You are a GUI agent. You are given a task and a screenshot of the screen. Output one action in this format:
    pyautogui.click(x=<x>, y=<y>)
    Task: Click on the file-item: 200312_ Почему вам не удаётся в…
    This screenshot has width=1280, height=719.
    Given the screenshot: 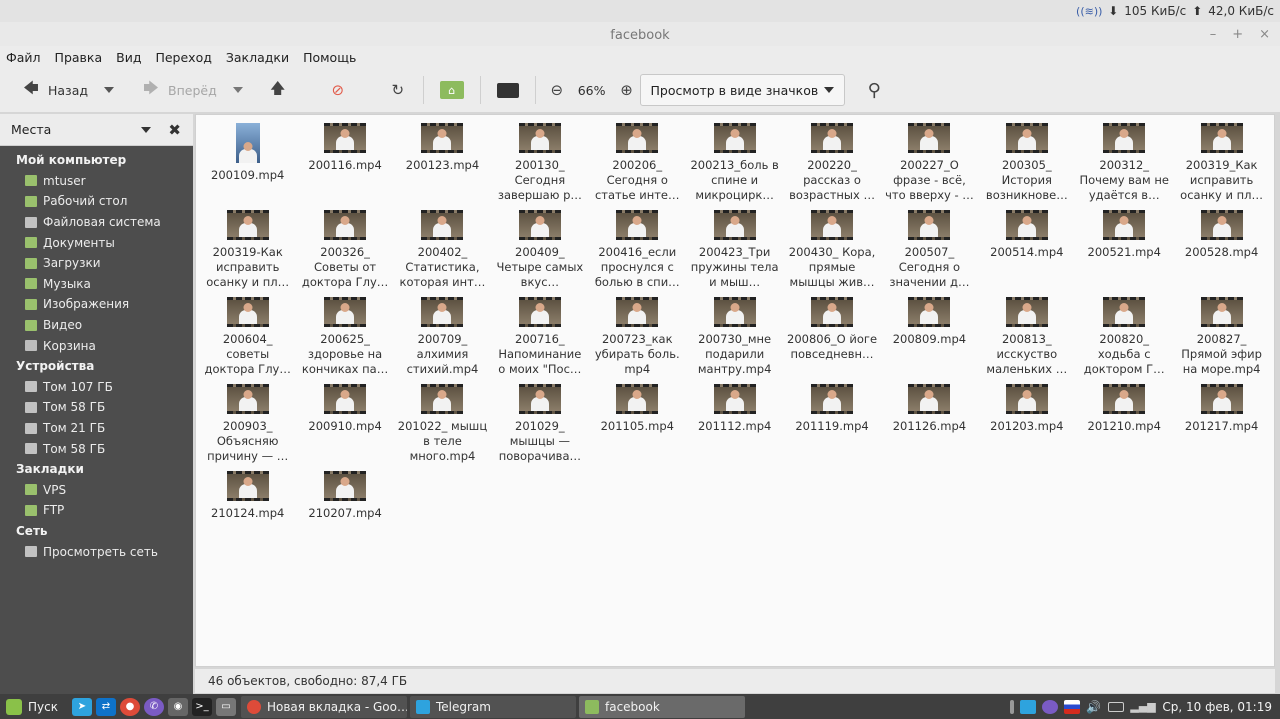 What is the action you would take?
    pyautogui.click(x=1124, y=166)
    